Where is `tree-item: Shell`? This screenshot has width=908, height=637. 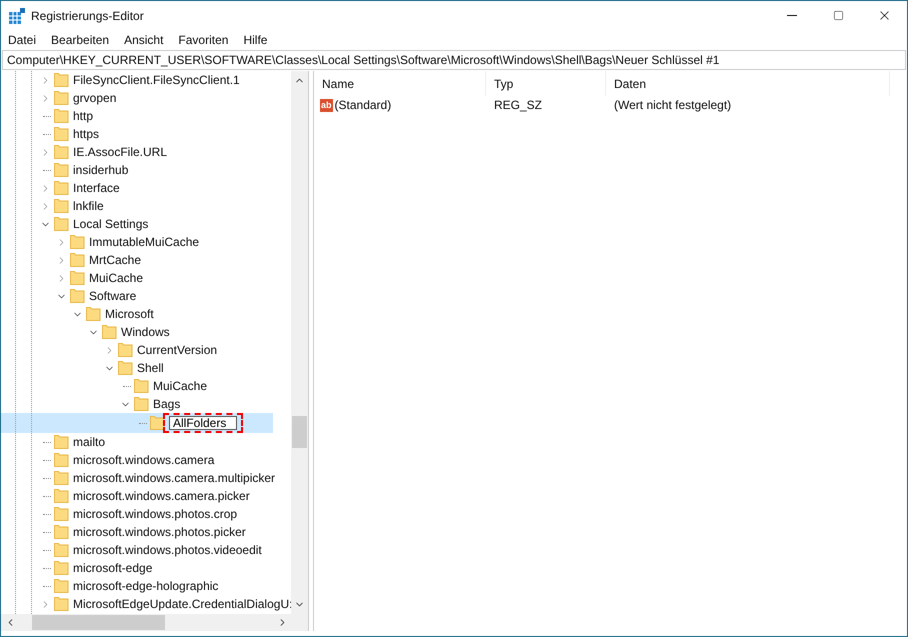 tree-item: Shell is located at coordinates (150, 368).